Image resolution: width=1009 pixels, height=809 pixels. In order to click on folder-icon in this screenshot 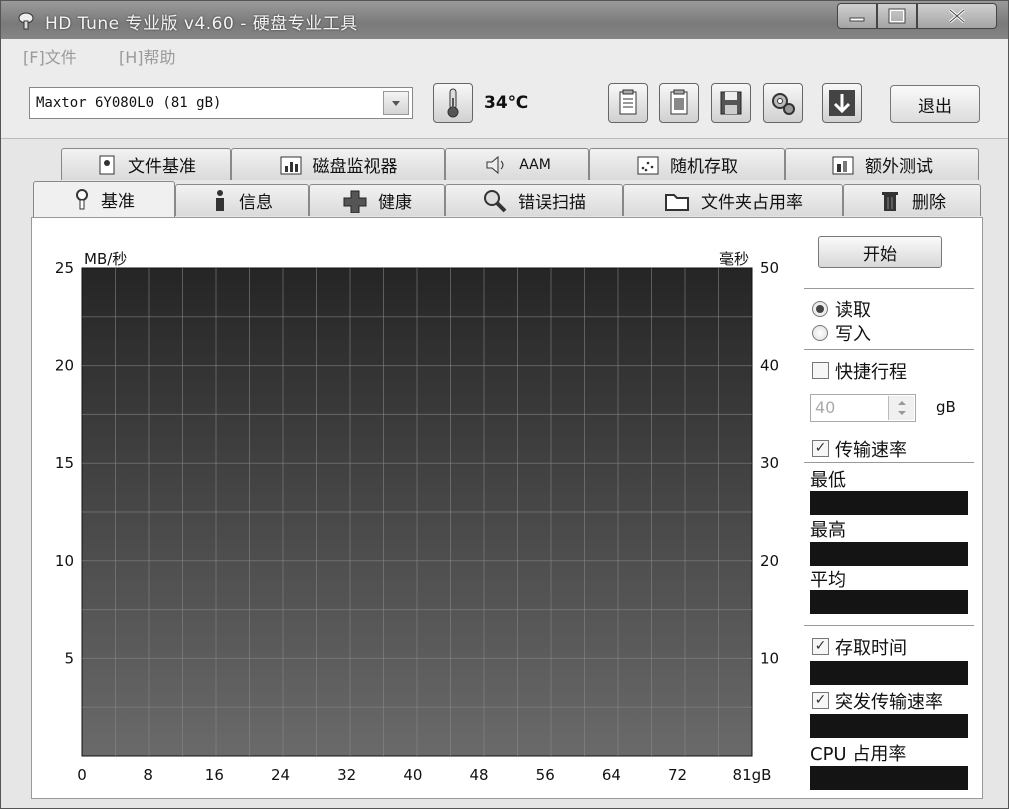, I will do `click(677, 202)`.